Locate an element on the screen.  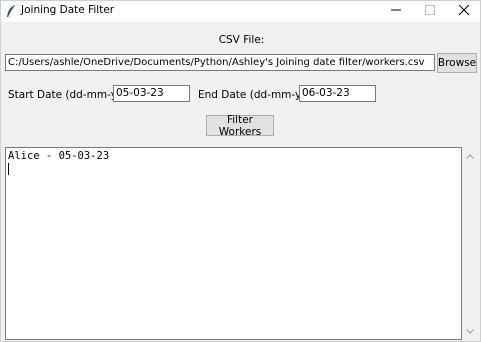
text-cursor is located at coordinates (8, 169).